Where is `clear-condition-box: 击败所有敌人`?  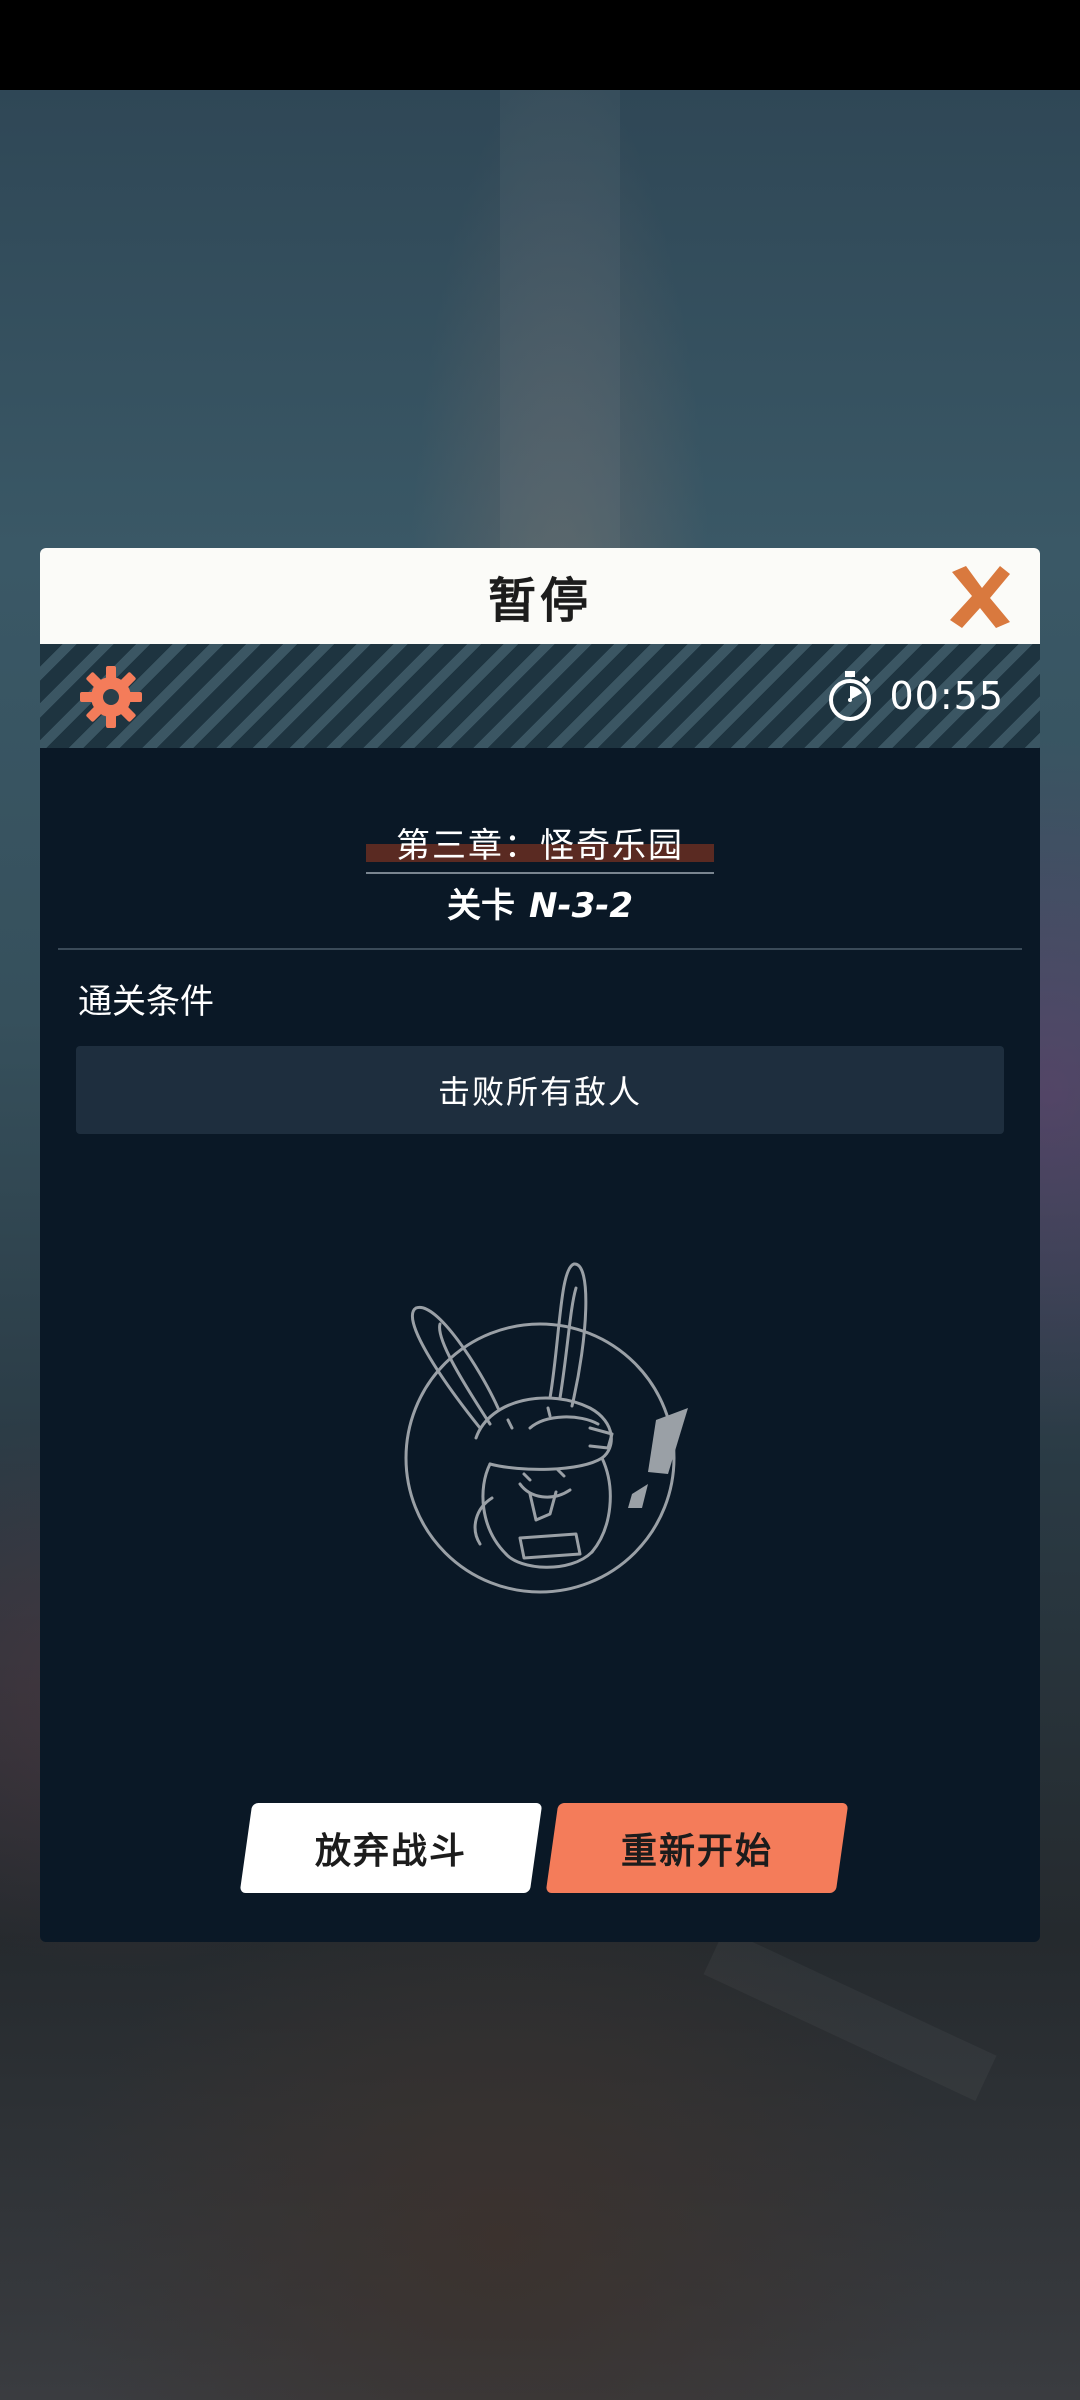 clear-condition-box: 击败所有敌人 is located at coordinates (540, 1090).